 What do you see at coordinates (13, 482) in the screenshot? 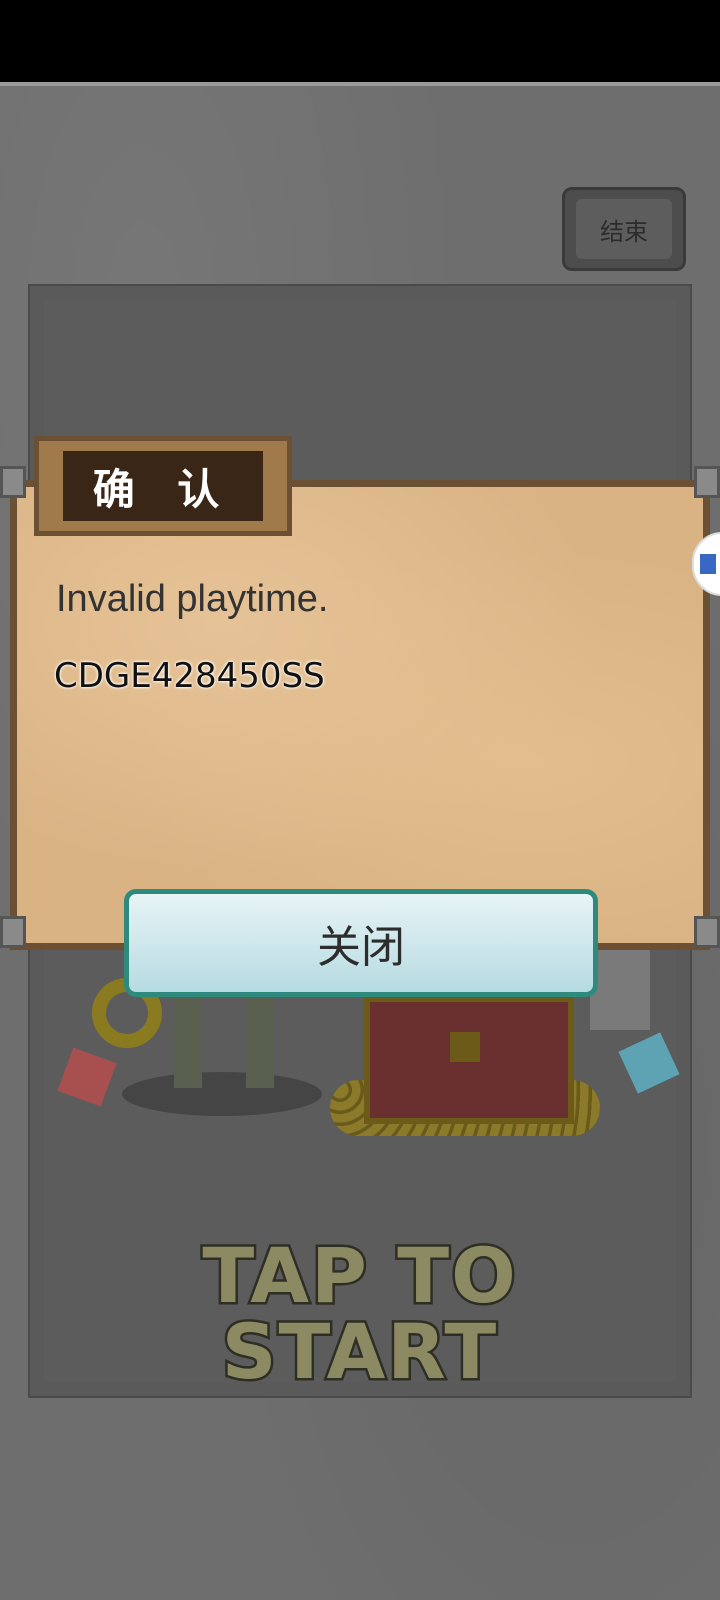
I see `rivet-top-left-icon` at bounding box center [13, 482].